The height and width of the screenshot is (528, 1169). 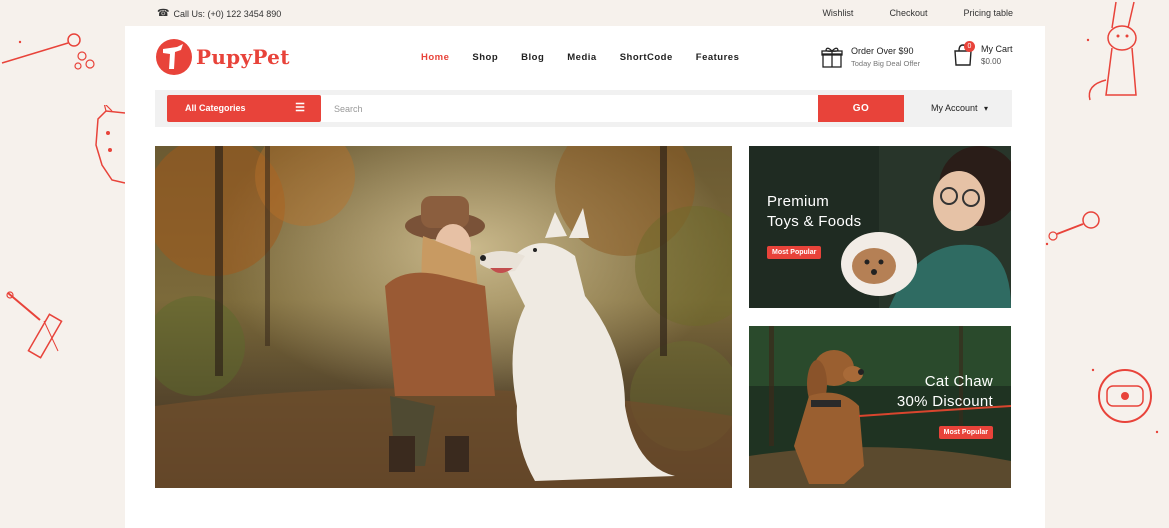 What do you see at coordinates (300, 108) in the screenshot?
I see `menu-icon: ☰` at bounding box center [300, 108].